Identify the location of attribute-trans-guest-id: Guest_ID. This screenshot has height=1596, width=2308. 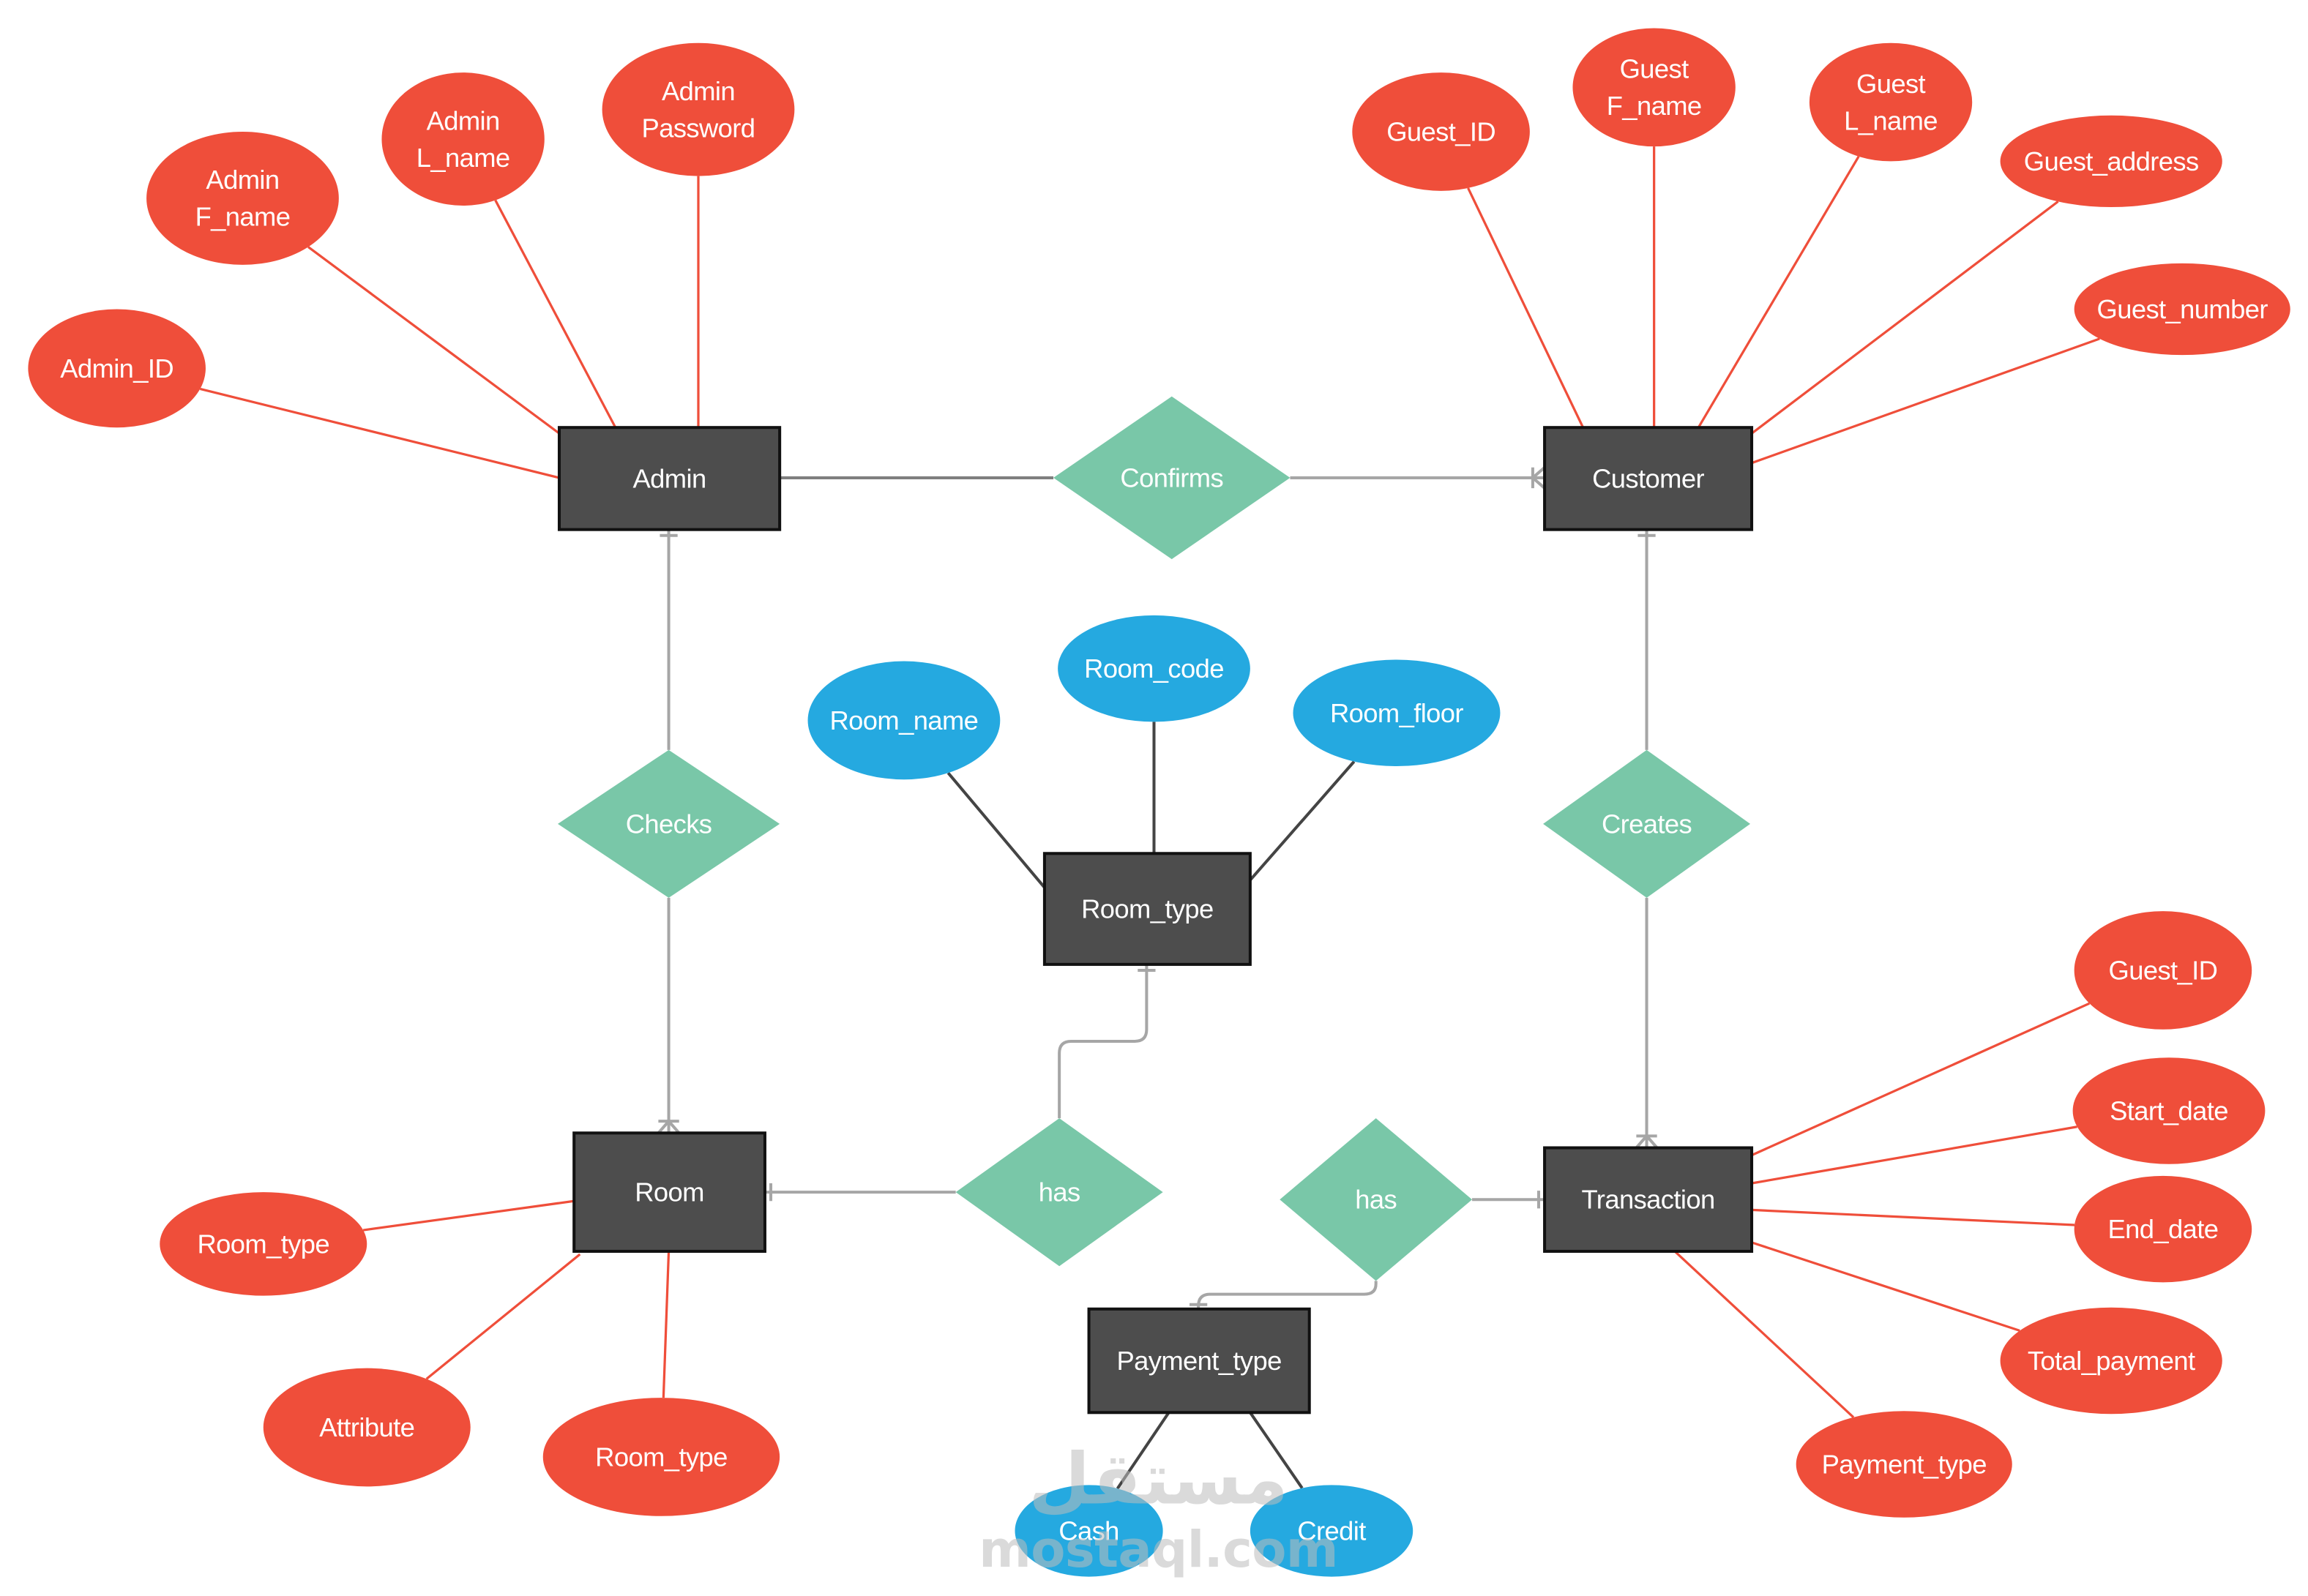
(2163, 970).